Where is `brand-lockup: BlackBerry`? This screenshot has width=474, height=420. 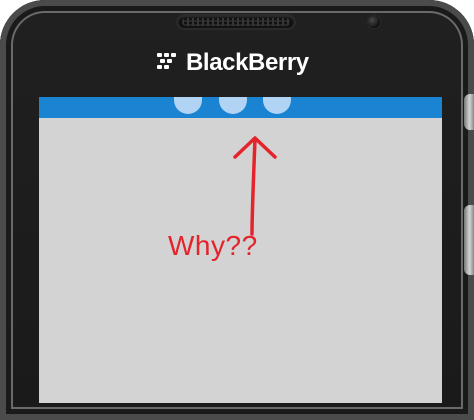
brand-lockup: BlackBerry is located at coordinates (236, 63).